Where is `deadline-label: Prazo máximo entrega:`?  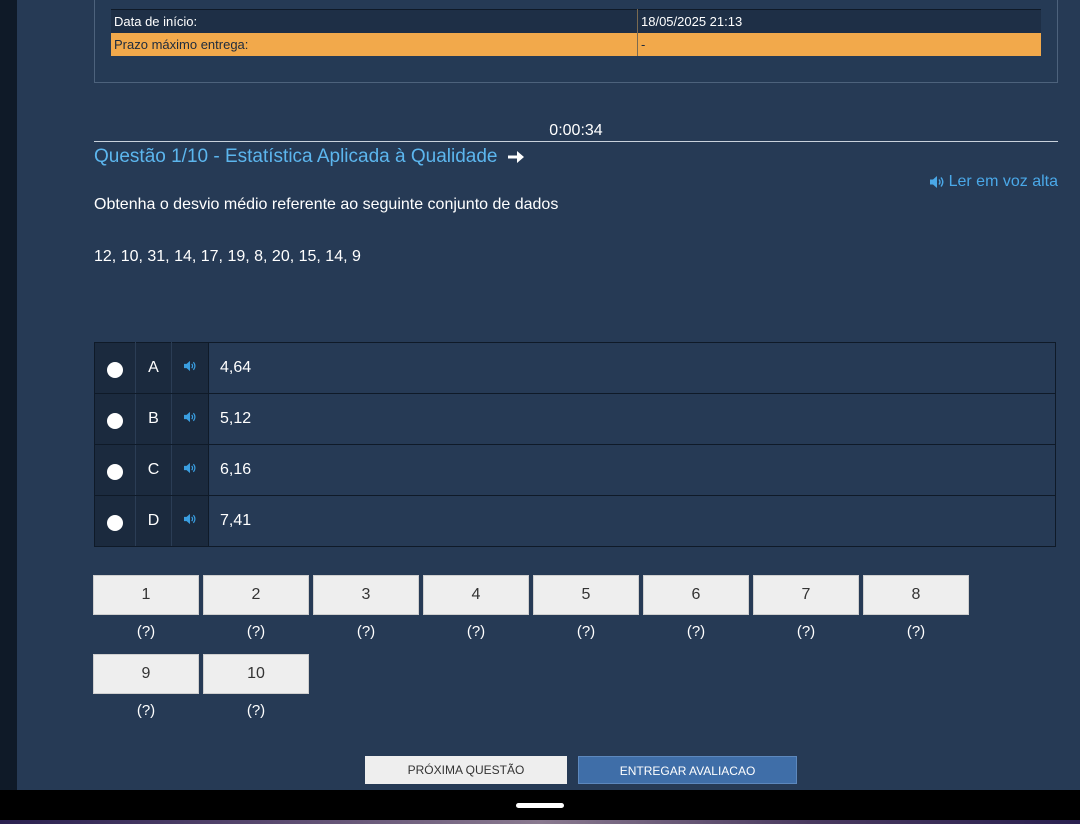
deadline-label: Prazo máximo entrega: is located at coordinates (374, 44).